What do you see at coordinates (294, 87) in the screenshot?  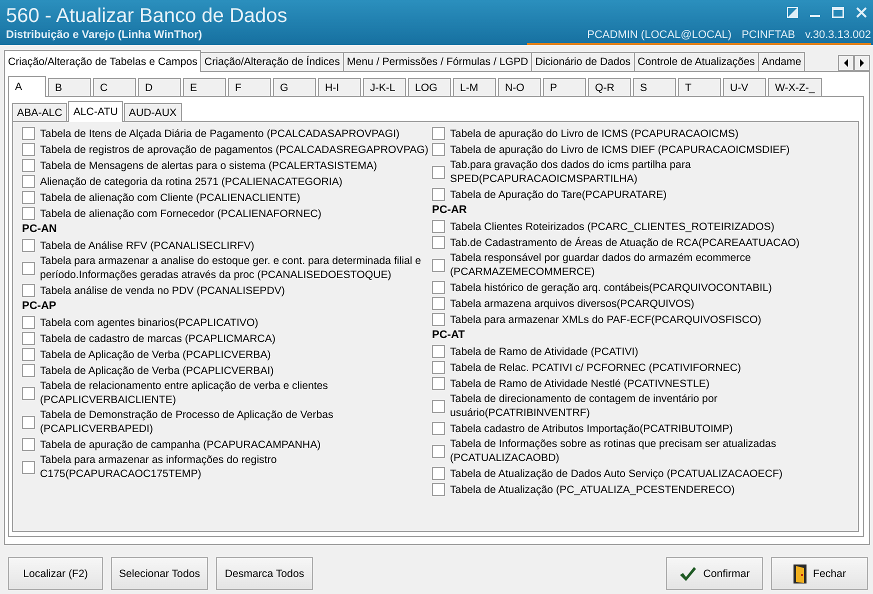 I see `letter-tab: G` at bounding box center [294, 87].